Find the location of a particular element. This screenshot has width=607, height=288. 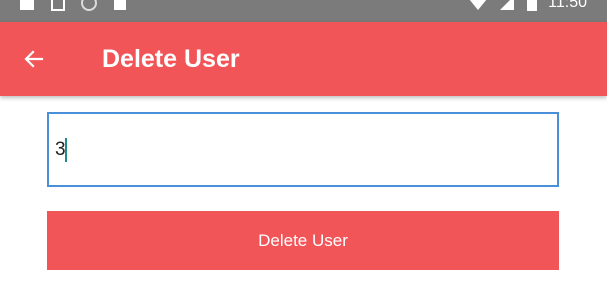

status-time: 11:50 is located at coordinates (567, 5).